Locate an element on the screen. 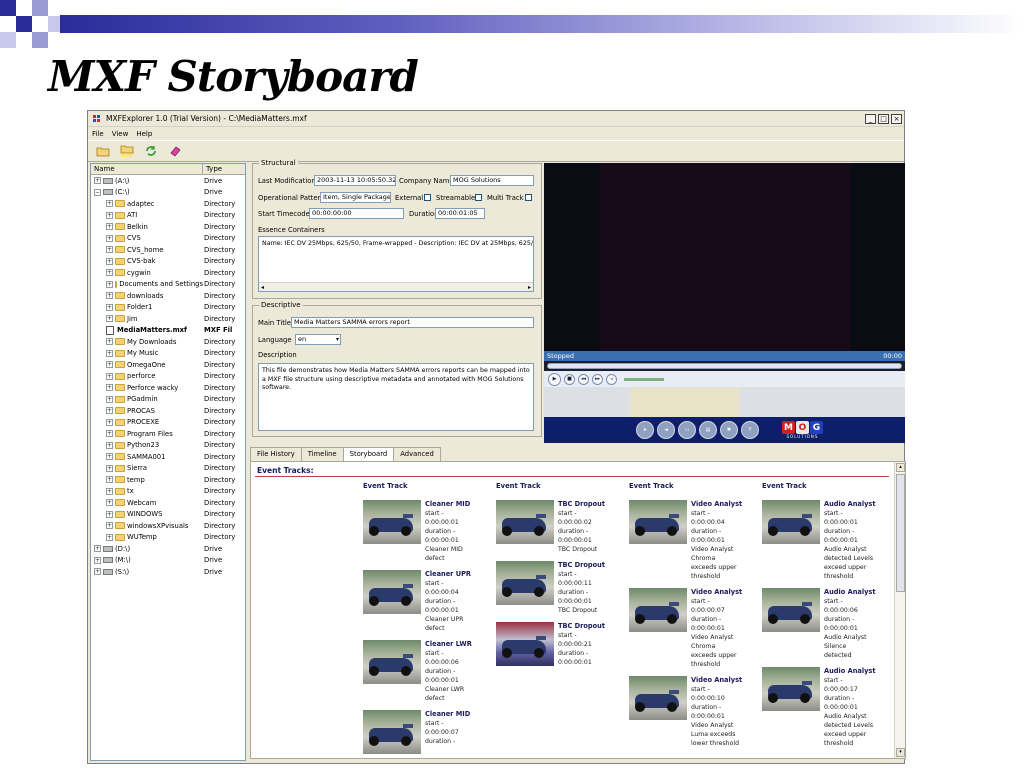  open-folder-button is located at coordinates (103, 151).